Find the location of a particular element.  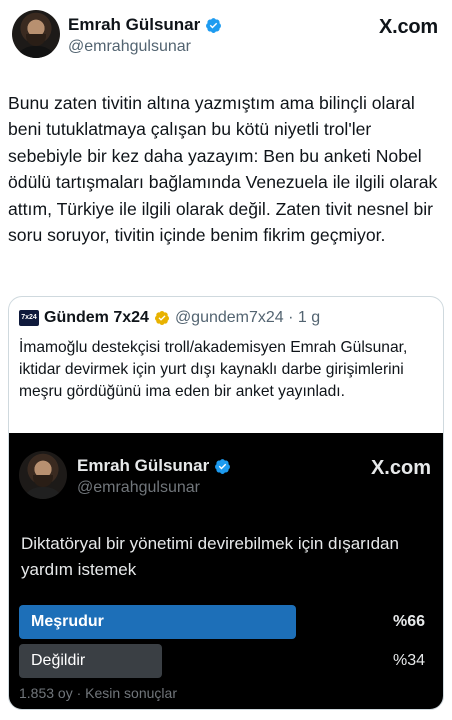

author-avatar is located at coordinates (36, 34).